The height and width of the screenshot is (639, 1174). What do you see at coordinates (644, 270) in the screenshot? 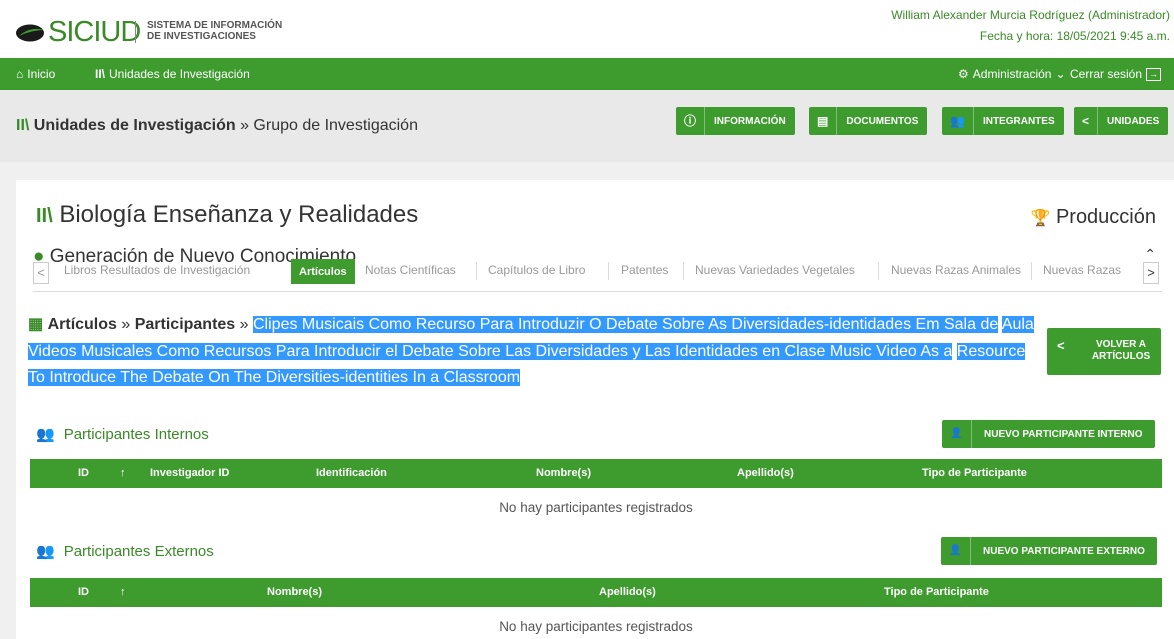
I see `tab-patentes: Patentes` at bounding box center [644, 270].